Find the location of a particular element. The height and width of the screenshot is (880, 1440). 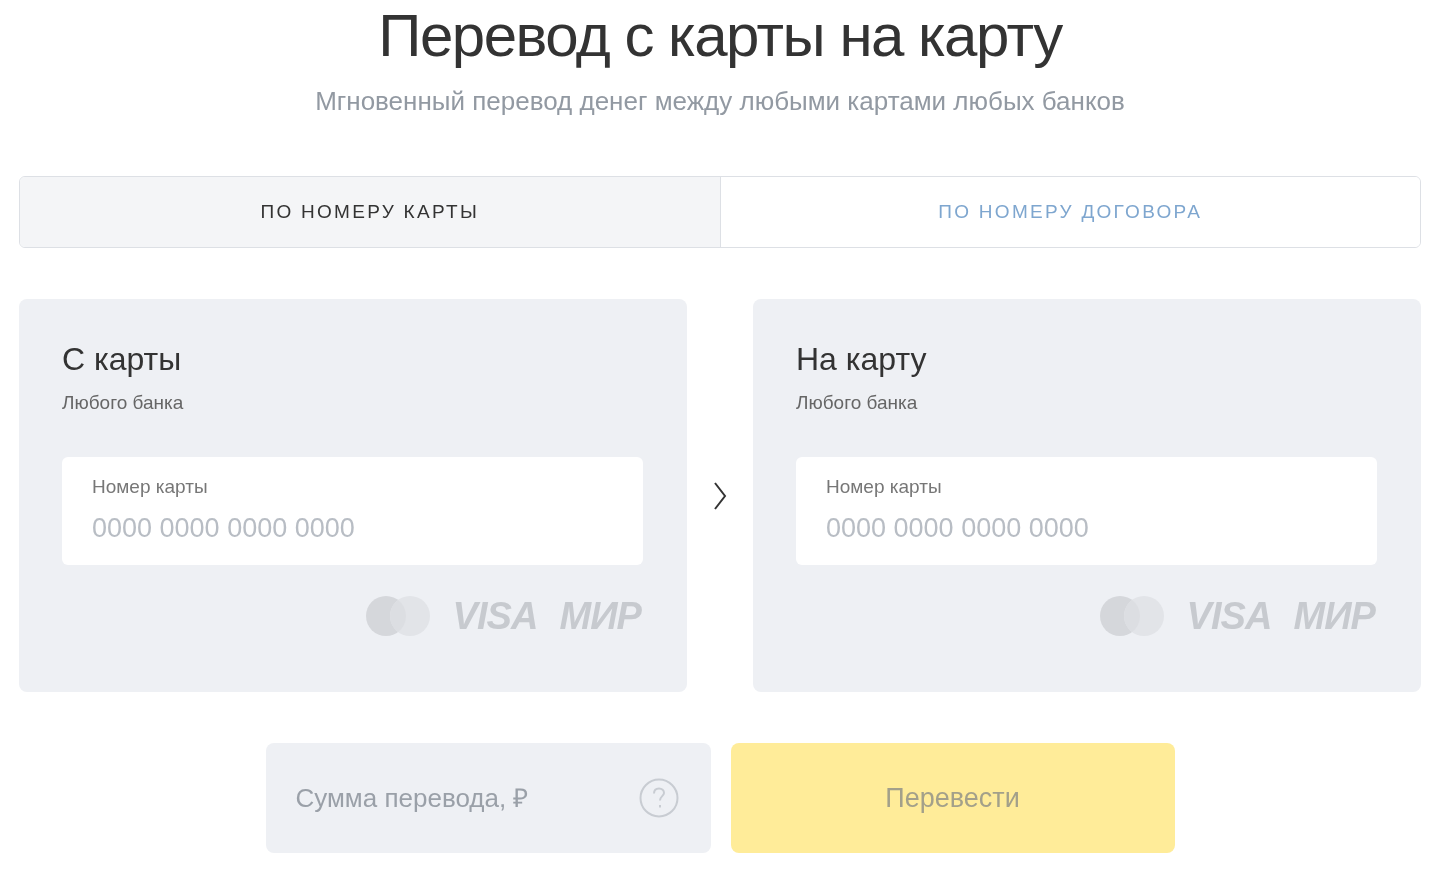

tab: ПО НОМЕРУ КАРТЫ is located at coordinates (370, 212).